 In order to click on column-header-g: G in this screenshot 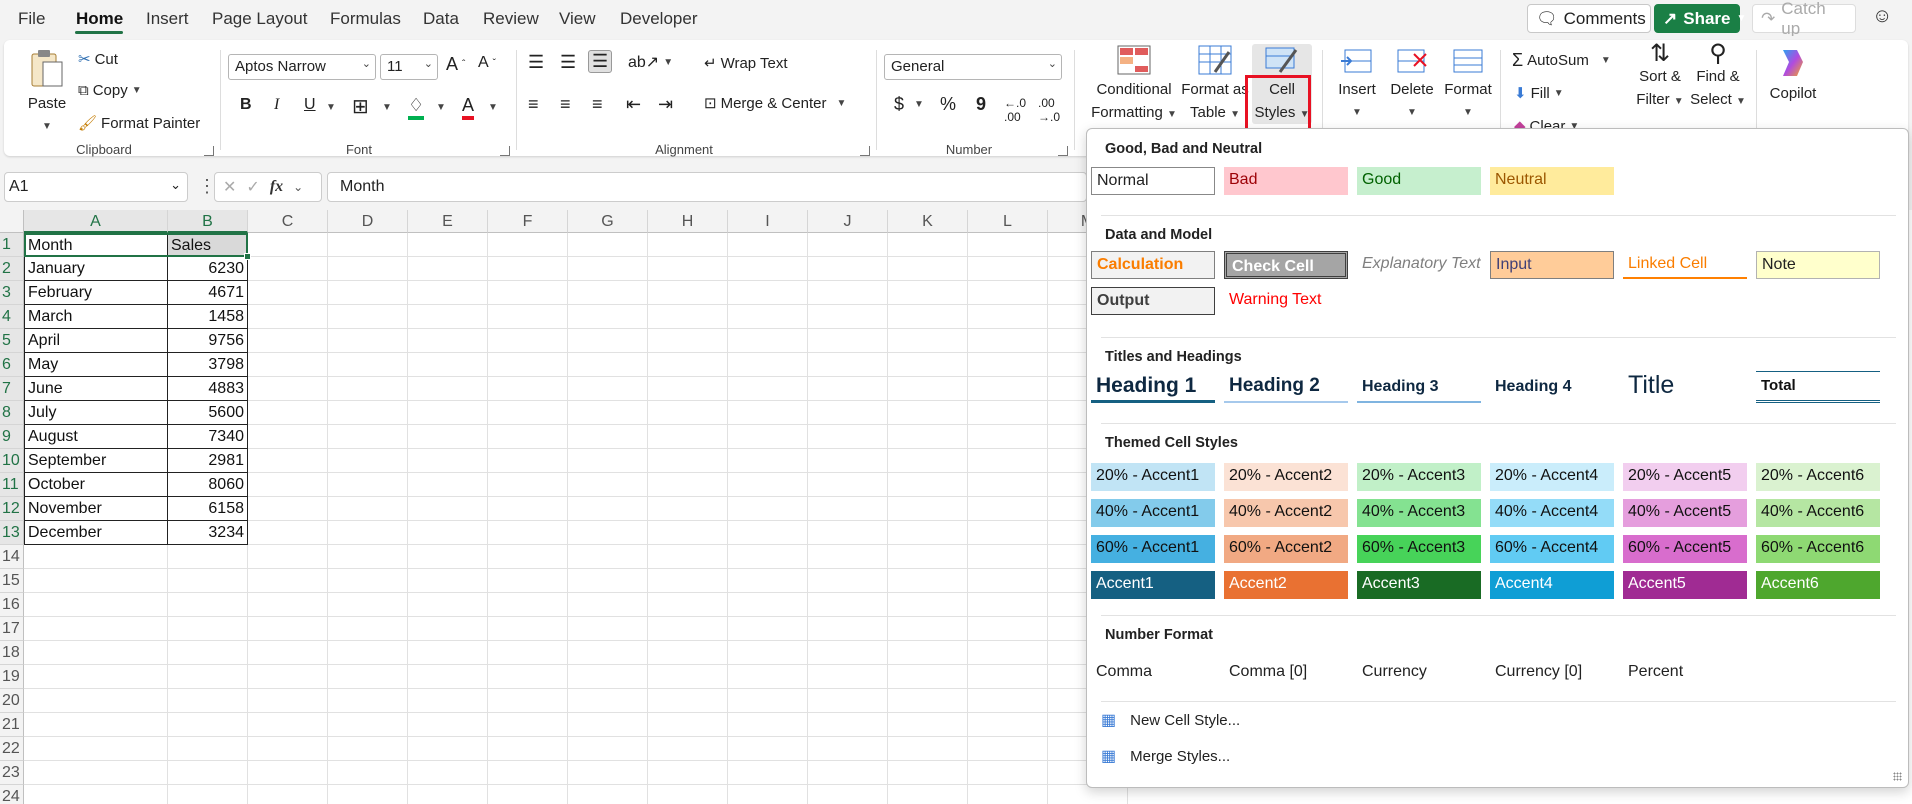, I will do `click(608, 221)`.